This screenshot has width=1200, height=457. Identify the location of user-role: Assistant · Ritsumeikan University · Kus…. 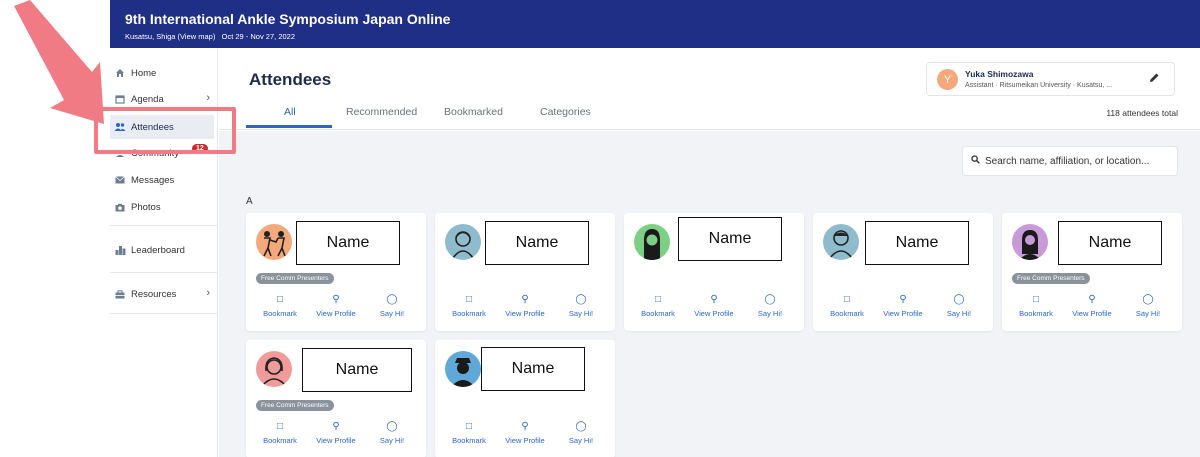
(1039, 85).